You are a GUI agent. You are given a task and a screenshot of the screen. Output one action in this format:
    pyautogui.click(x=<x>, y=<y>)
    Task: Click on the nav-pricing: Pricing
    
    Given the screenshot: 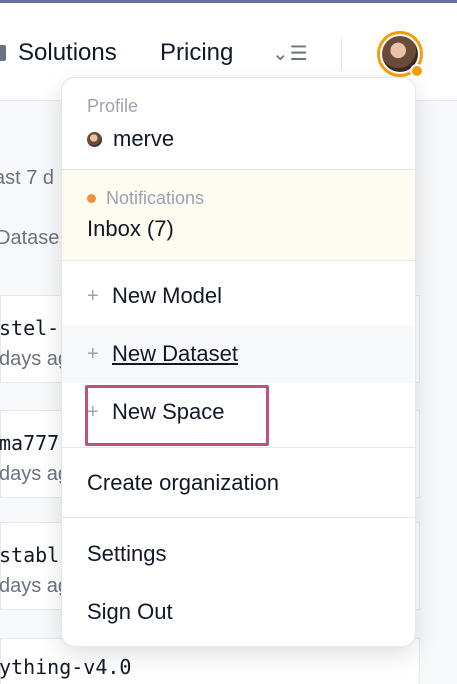 What is the action you would take?
    pyautogui.click(x=196, y=53)
    